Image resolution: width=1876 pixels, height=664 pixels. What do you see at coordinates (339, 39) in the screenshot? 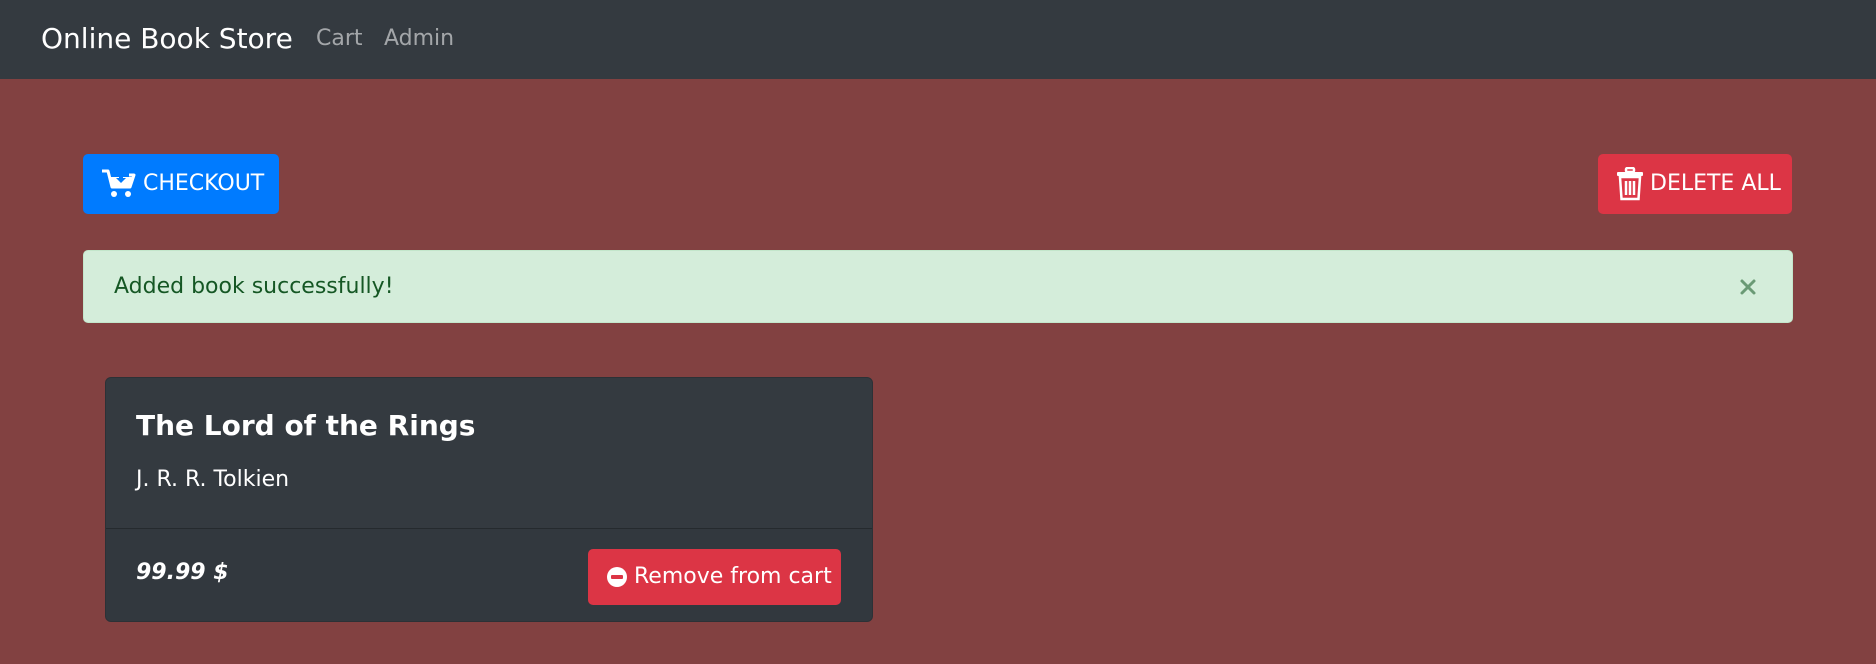
I see `nav-link-cart: Cart` at bounding box center [339, 39].